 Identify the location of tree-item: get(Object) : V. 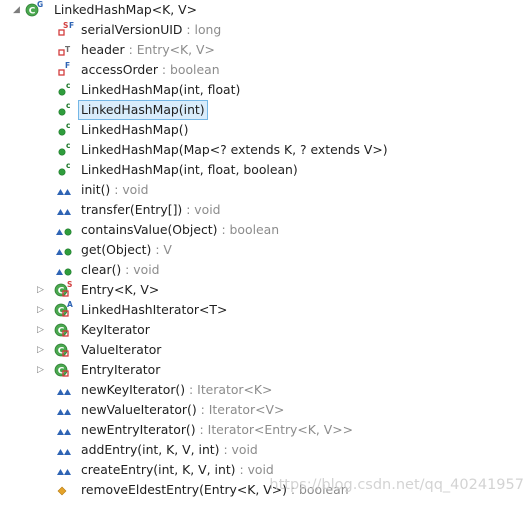
(266, 250).